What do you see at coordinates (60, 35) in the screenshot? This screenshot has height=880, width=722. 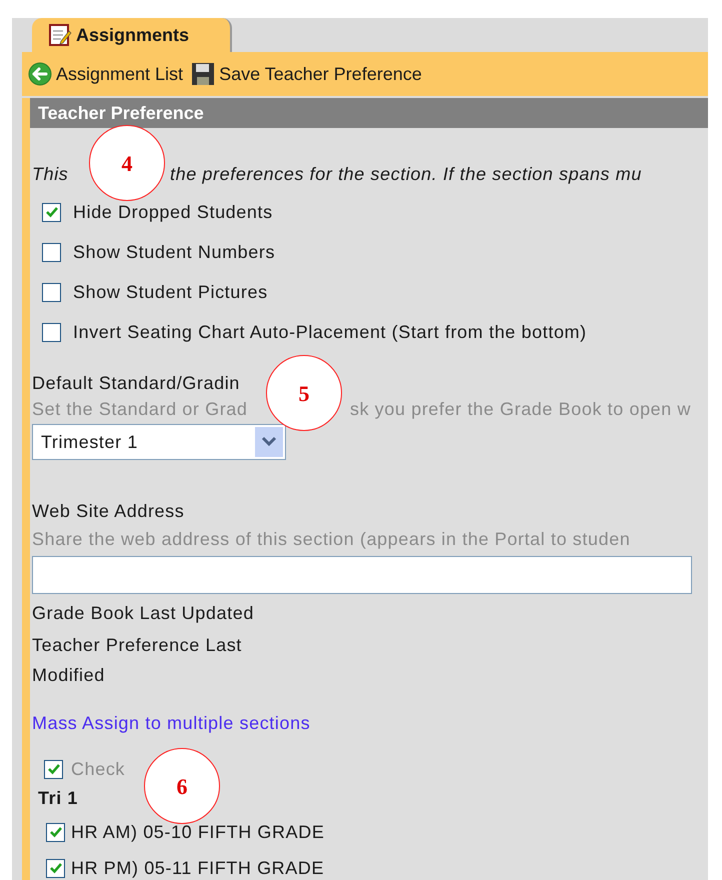 I see `notepad-icon` at bounding box center [60, 35].